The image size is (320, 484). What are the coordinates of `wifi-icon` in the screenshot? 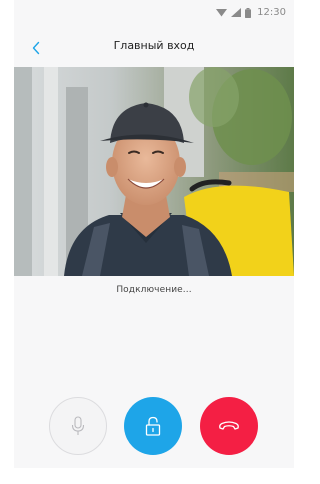 It's located at (222, 13).